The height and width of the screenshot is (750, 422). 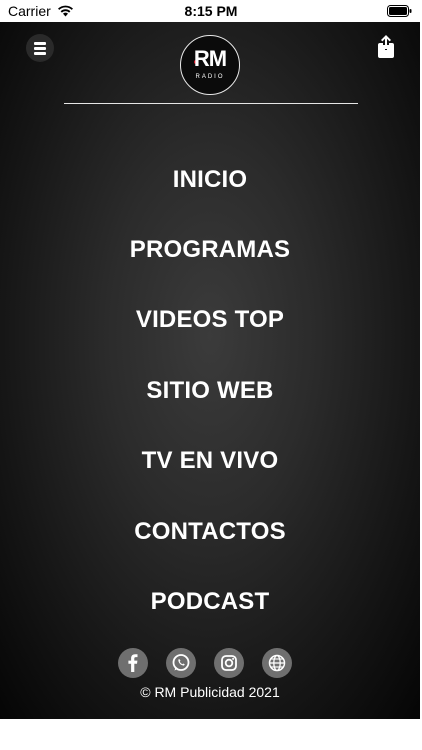 What do you see at coordinates (210, 602) in the screenshot?
I see `nav-item-podcast: PODCAST` at bounding box center [210, 602].